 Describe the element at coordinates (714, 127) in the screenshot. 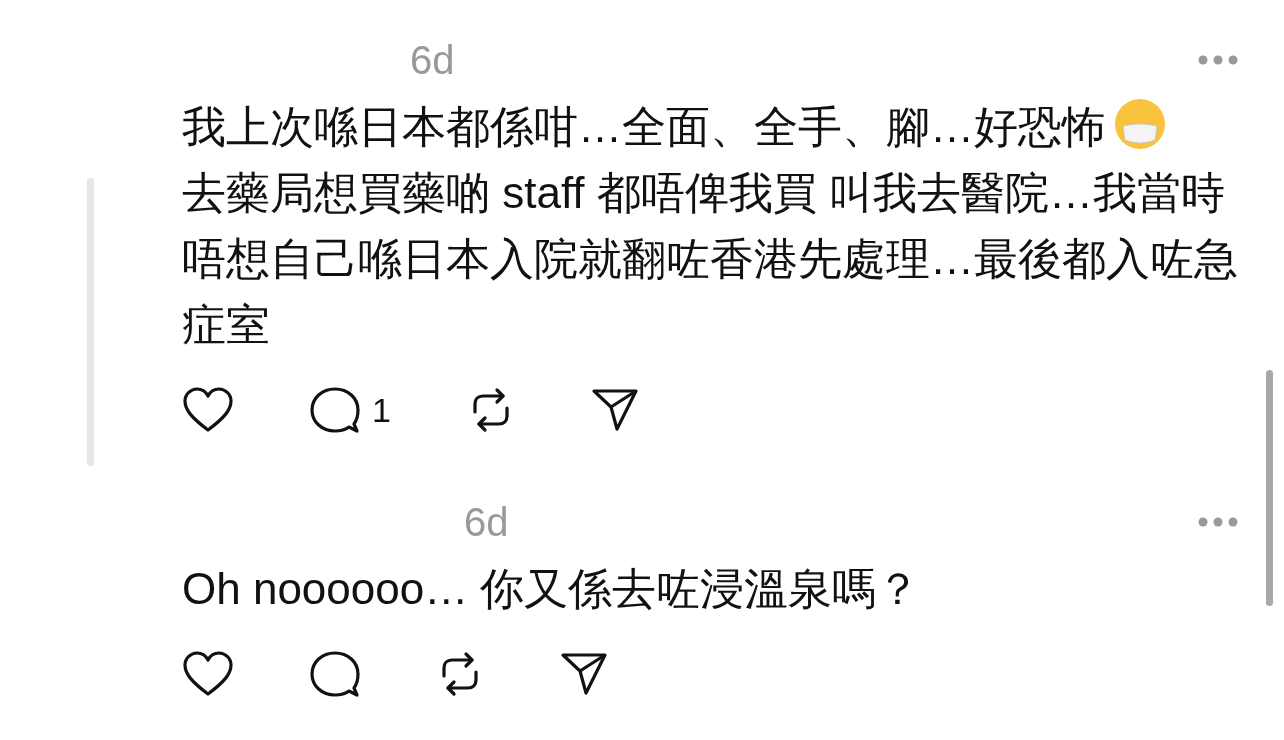

I see `comment-text: 我上次喺日本都係咁…全面、全手、腳…好恐怖` at that location.